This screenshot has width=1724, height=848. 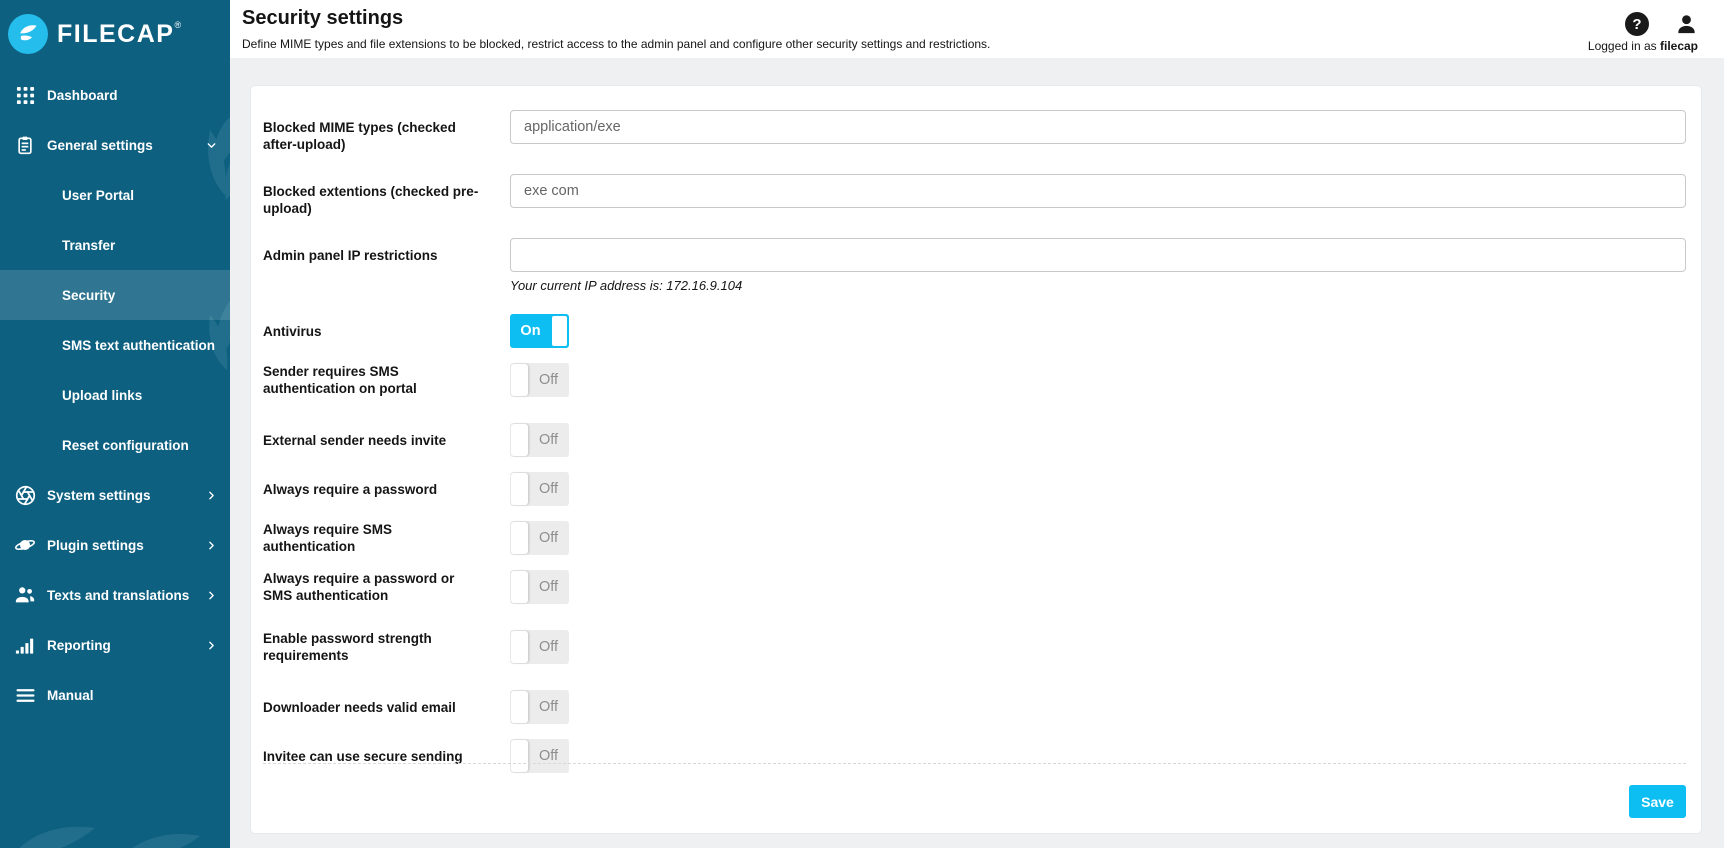 I want to click on antivirus-label: Antivirus, so click(x=292, y=331).